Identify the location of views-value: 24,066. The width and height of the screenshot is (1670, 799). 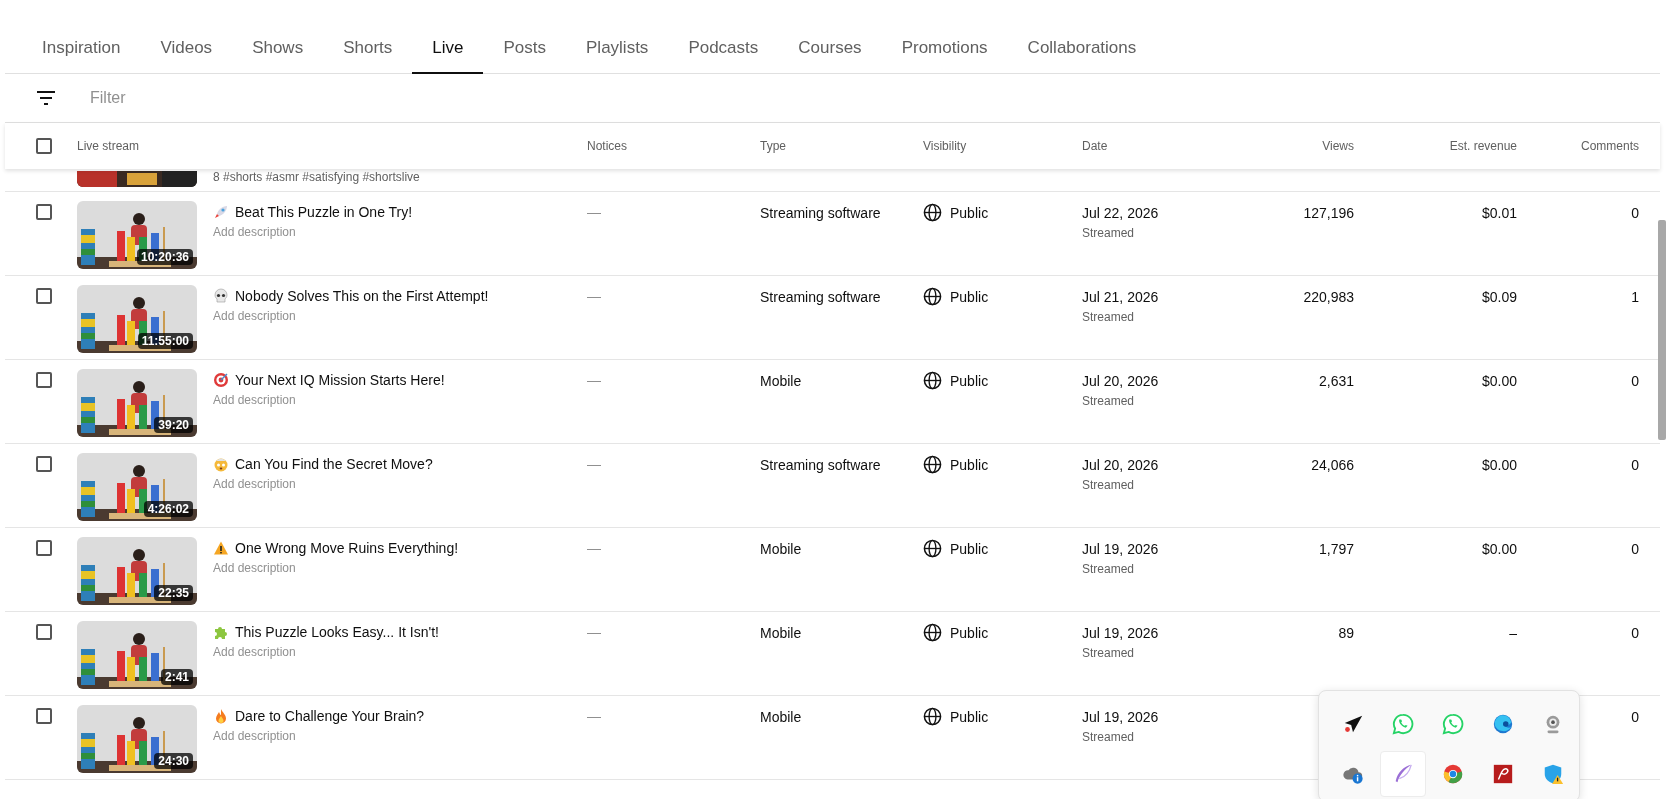
(1332, 464).